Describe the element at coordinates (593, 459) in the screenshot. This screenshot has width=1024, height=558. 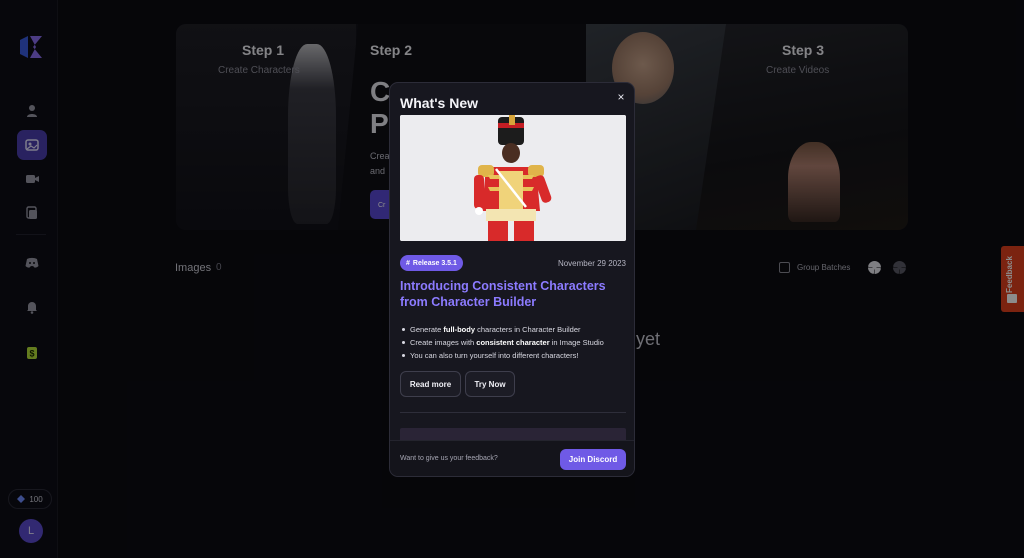
I see `join-discord-button: Join Discord` at that location.